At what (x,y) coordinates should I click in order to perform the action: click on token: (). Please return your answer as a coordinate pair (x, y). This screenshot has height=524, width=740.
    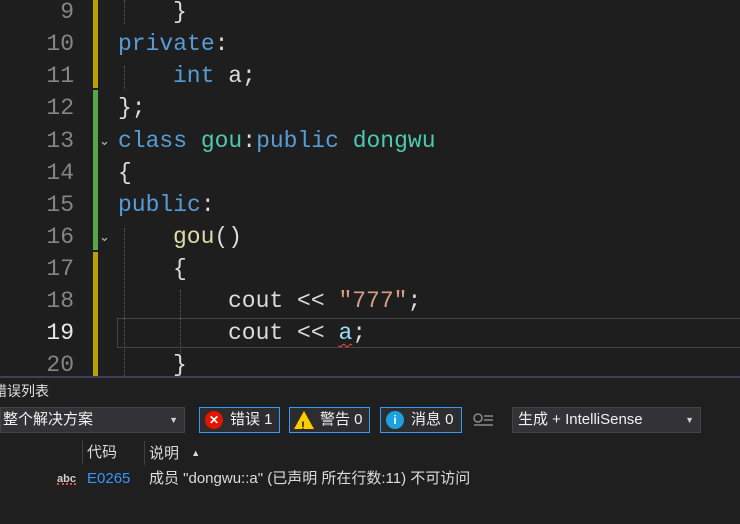
    Looking at the image, I should click on (228, 237).